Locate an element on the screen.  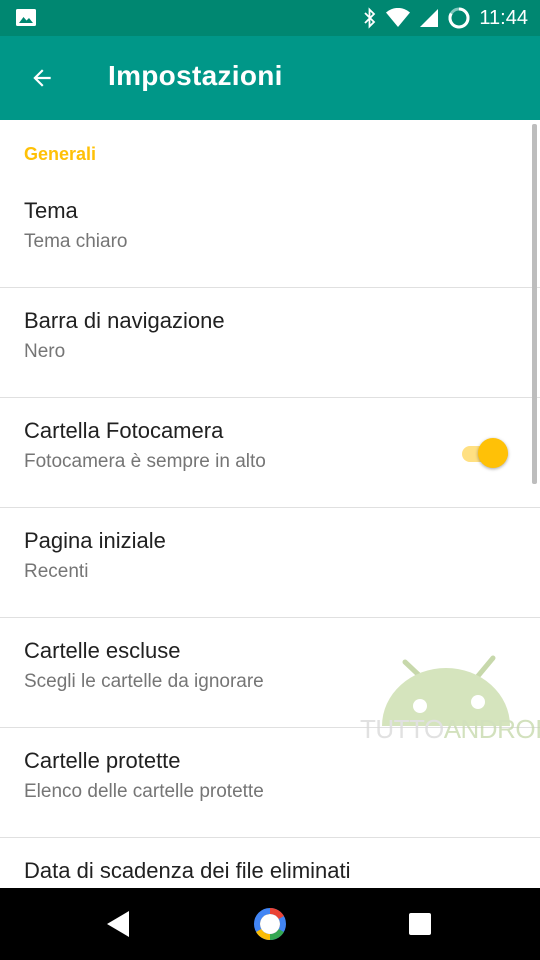
pref-barra-navigazione: Barra di navigazione Nero is located at coordinates (270, 343).